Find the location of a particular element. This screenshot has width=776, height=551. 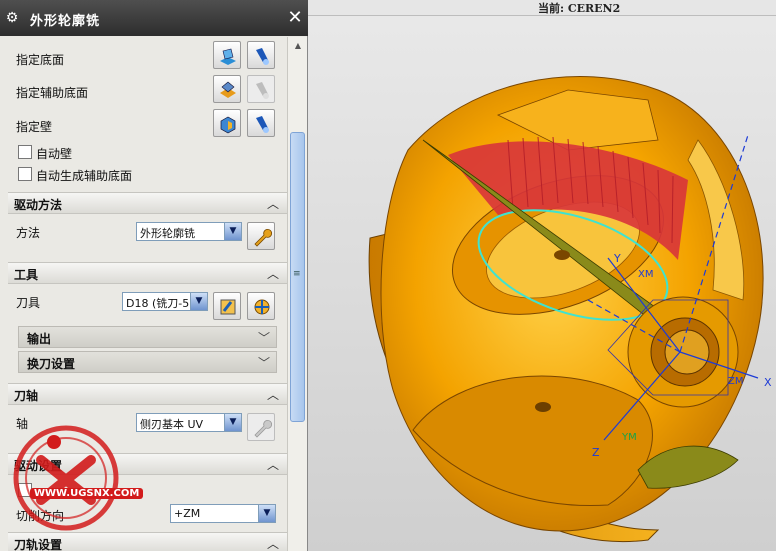

edit-axis-button is located at coordinates (261, 427).